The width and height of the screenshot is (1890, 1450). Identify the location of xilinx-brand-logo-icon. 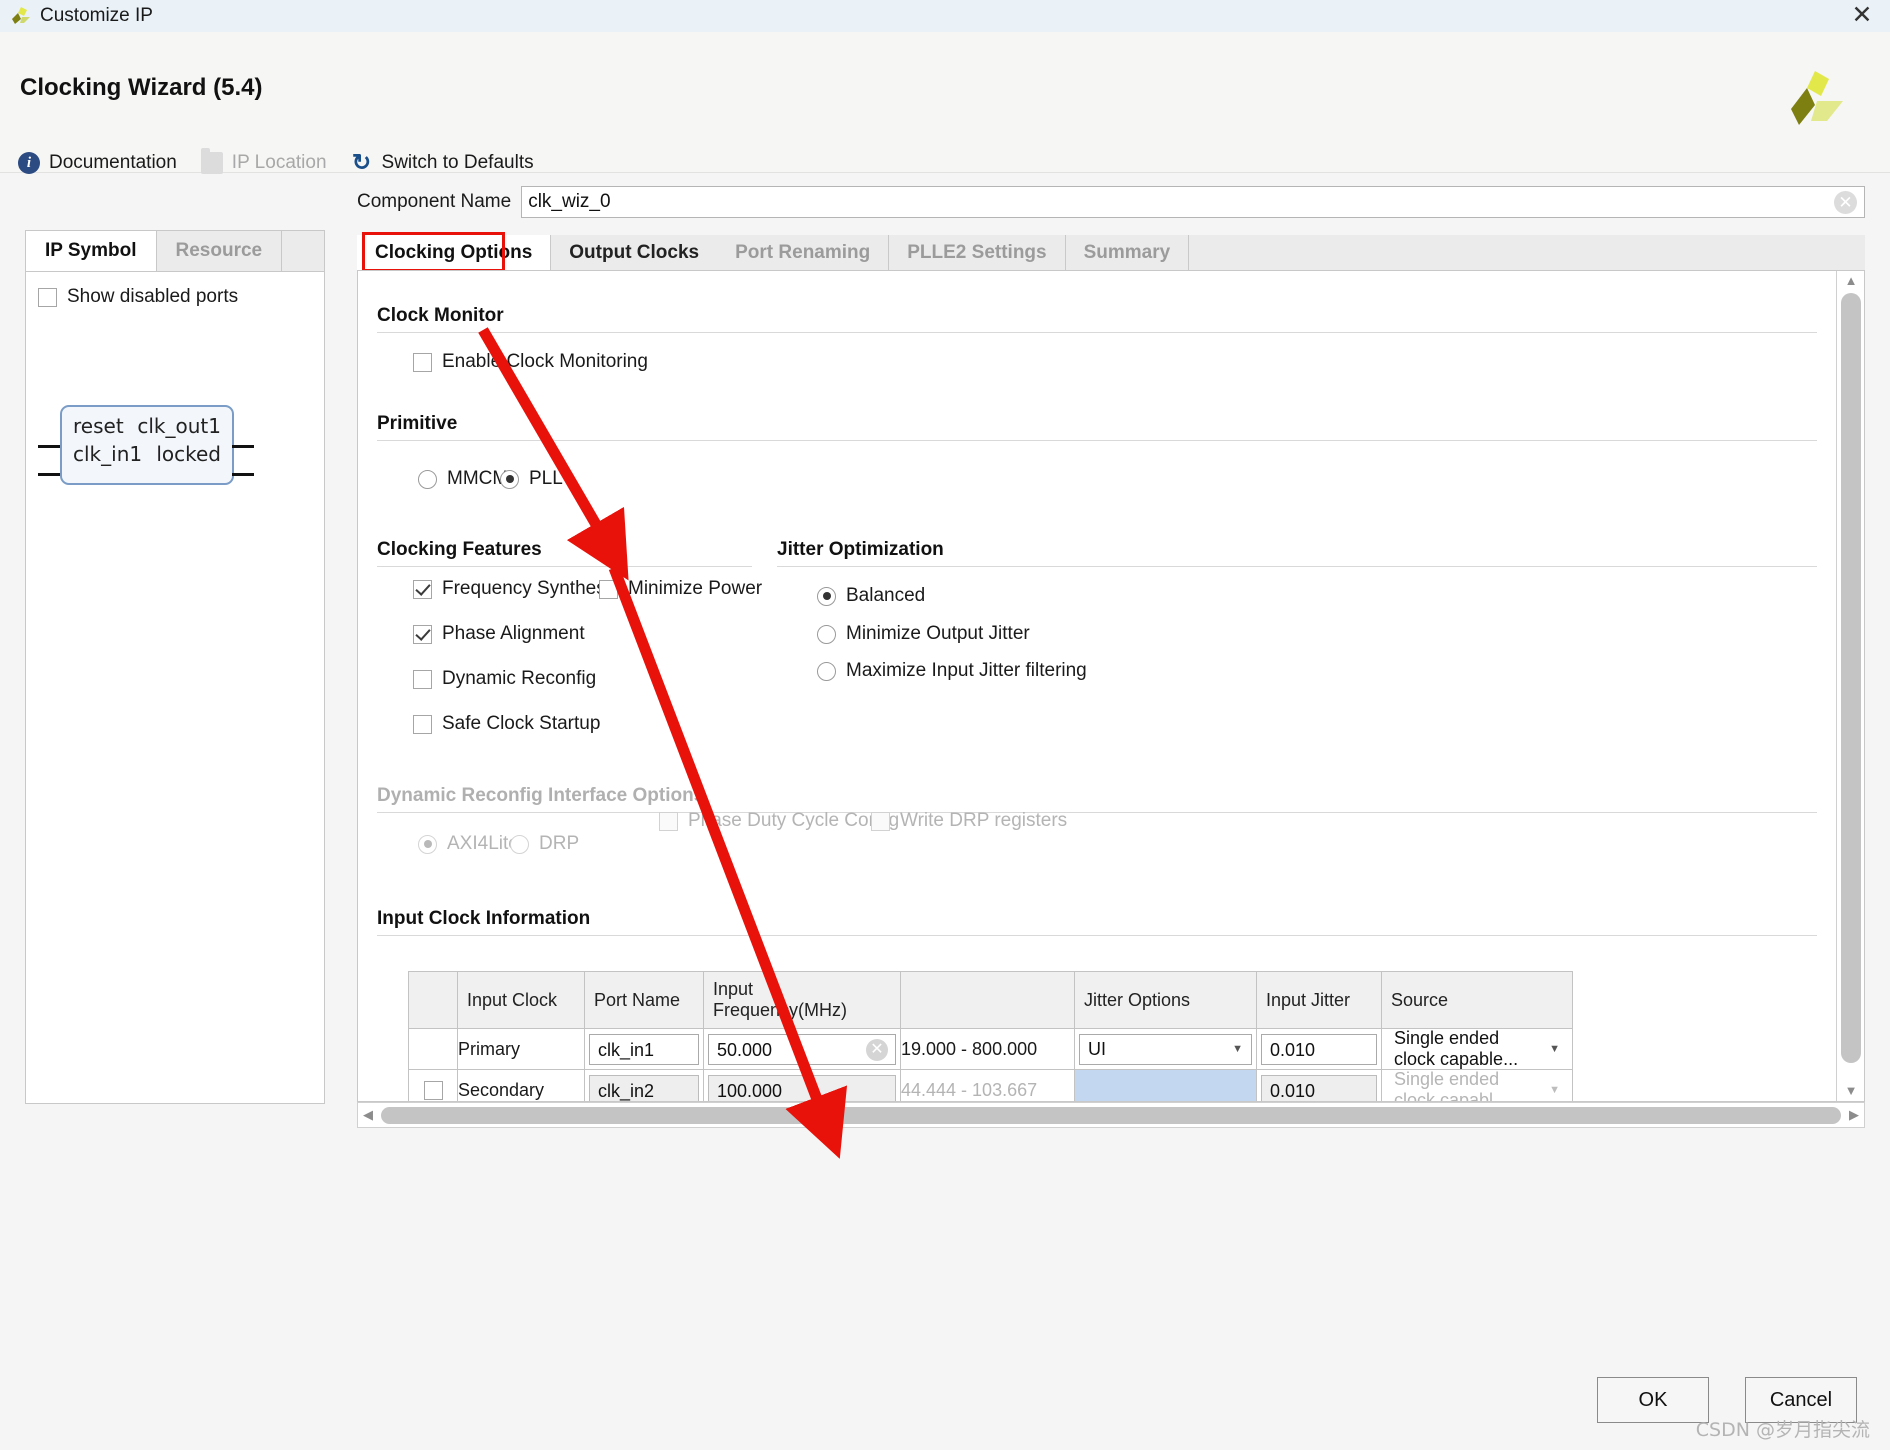
(1814, 98).